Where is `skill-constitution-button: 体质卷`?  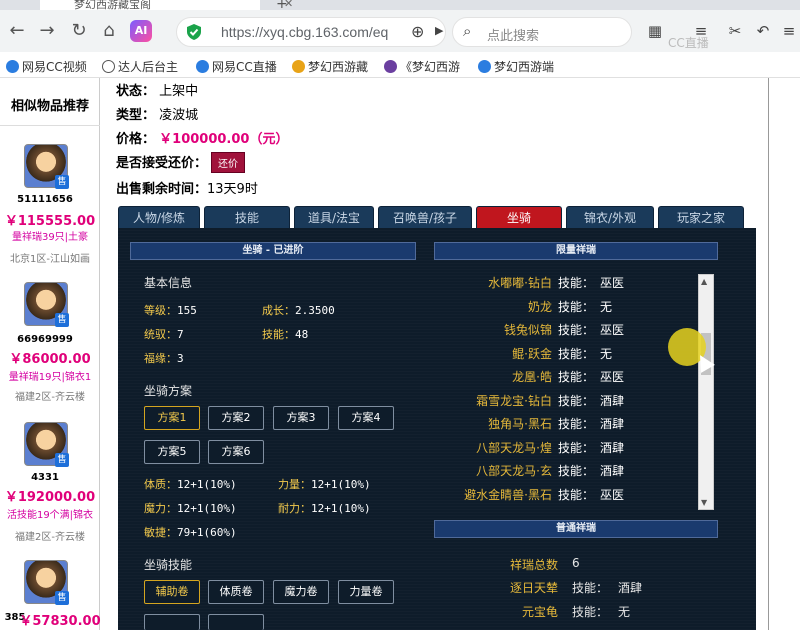
skill-constitution-button: 体质卷 is located at coordinates (236, 592).